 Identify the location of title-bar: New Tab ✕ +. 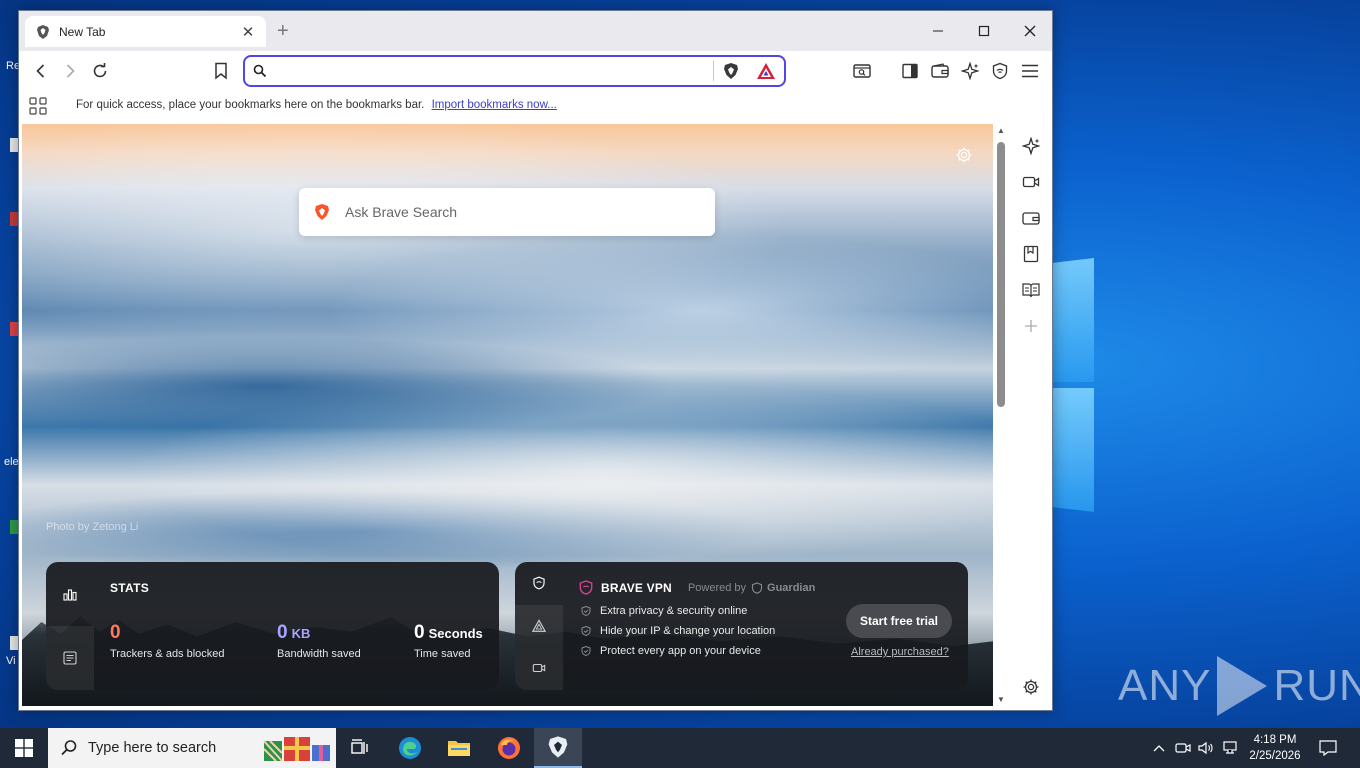
(535, 31).